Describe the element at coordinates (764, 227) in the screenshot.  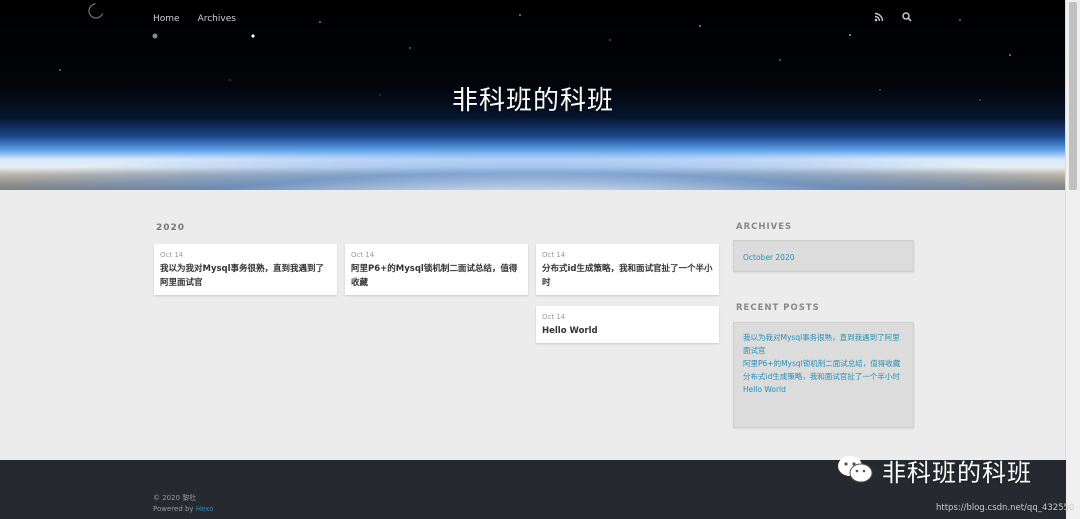
I see `archives-widget-title: ARCHIVES` at that location.